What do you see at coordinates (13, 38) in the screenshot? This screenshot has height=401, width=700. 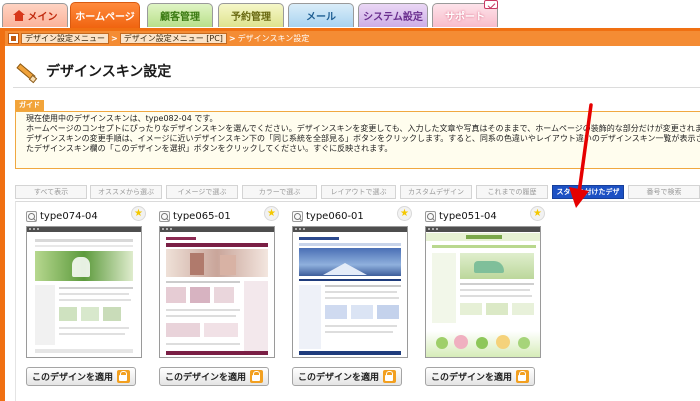 I see `breadcrumb-home-icon` at bounding box center [13, 38].